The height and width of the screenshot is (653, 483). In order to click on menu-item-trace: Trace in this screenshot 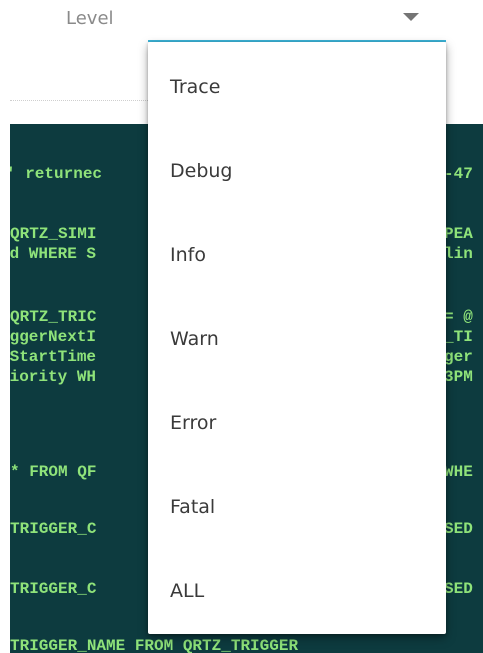, I will do `click(297, 84)`.